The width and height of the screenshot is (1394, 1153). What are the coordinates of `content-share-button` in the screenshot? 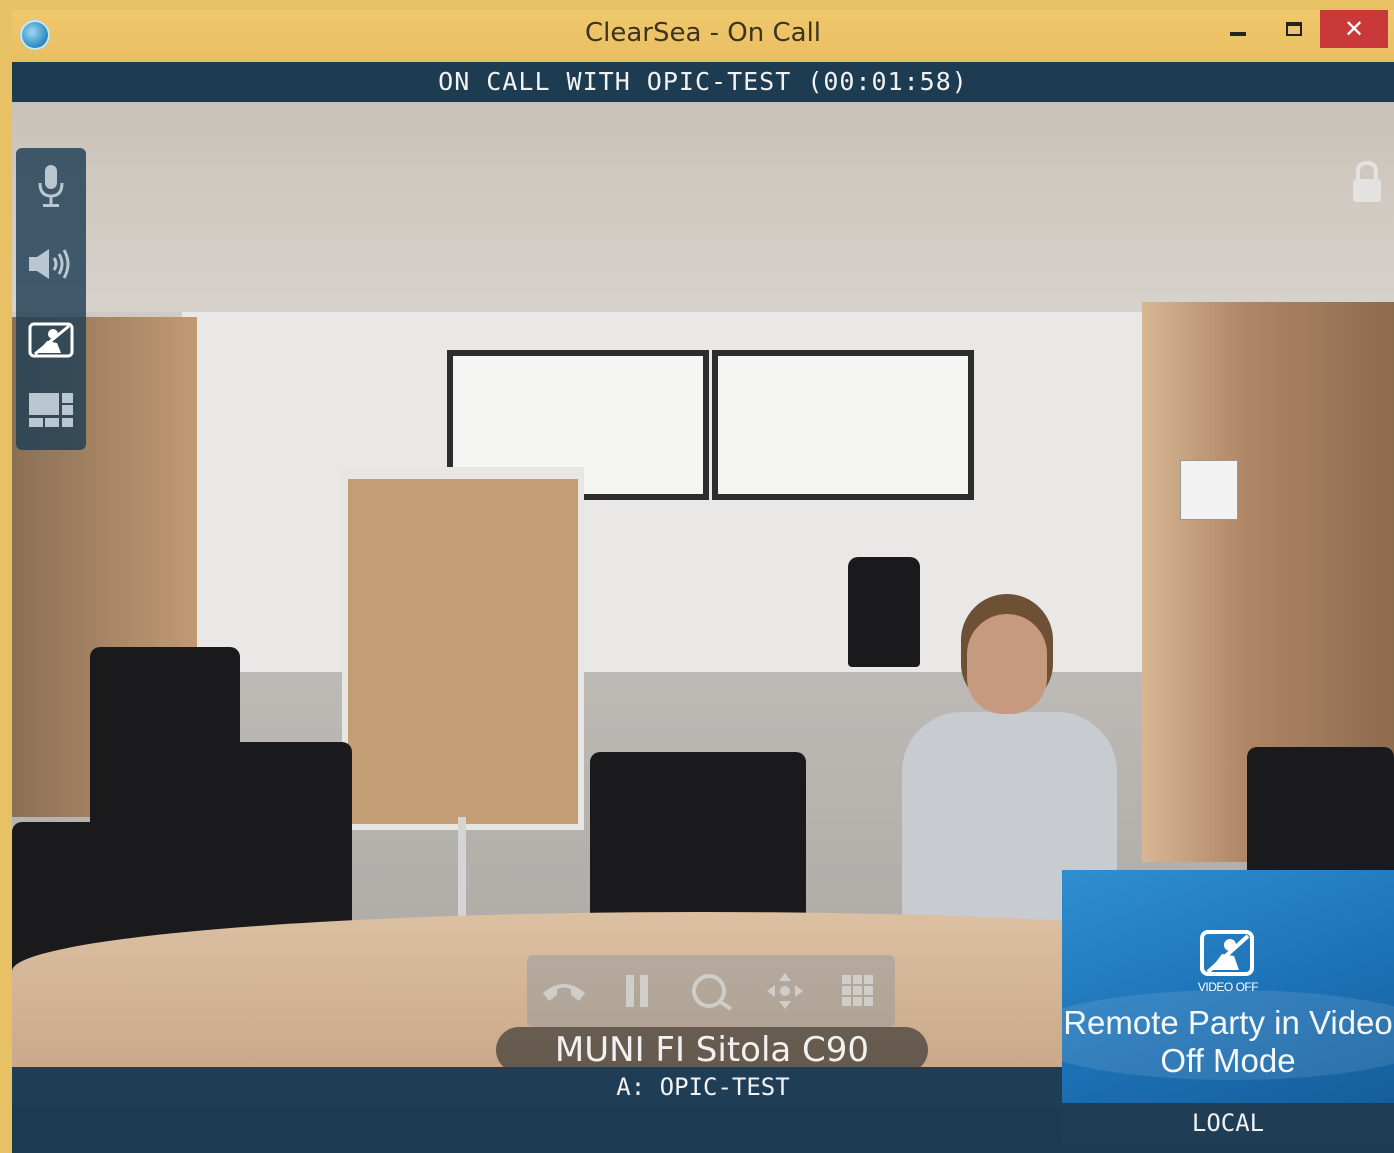 It's located at (711, 991).